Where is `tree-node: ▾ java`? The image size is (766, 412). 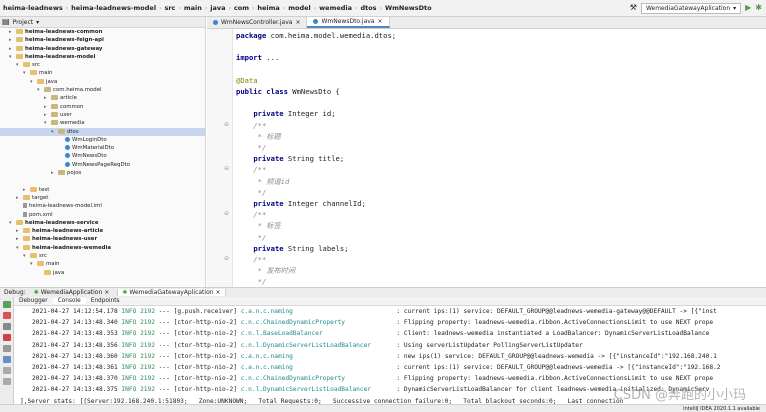
tree-node: ▾ java is located at coordinates (102, 82).